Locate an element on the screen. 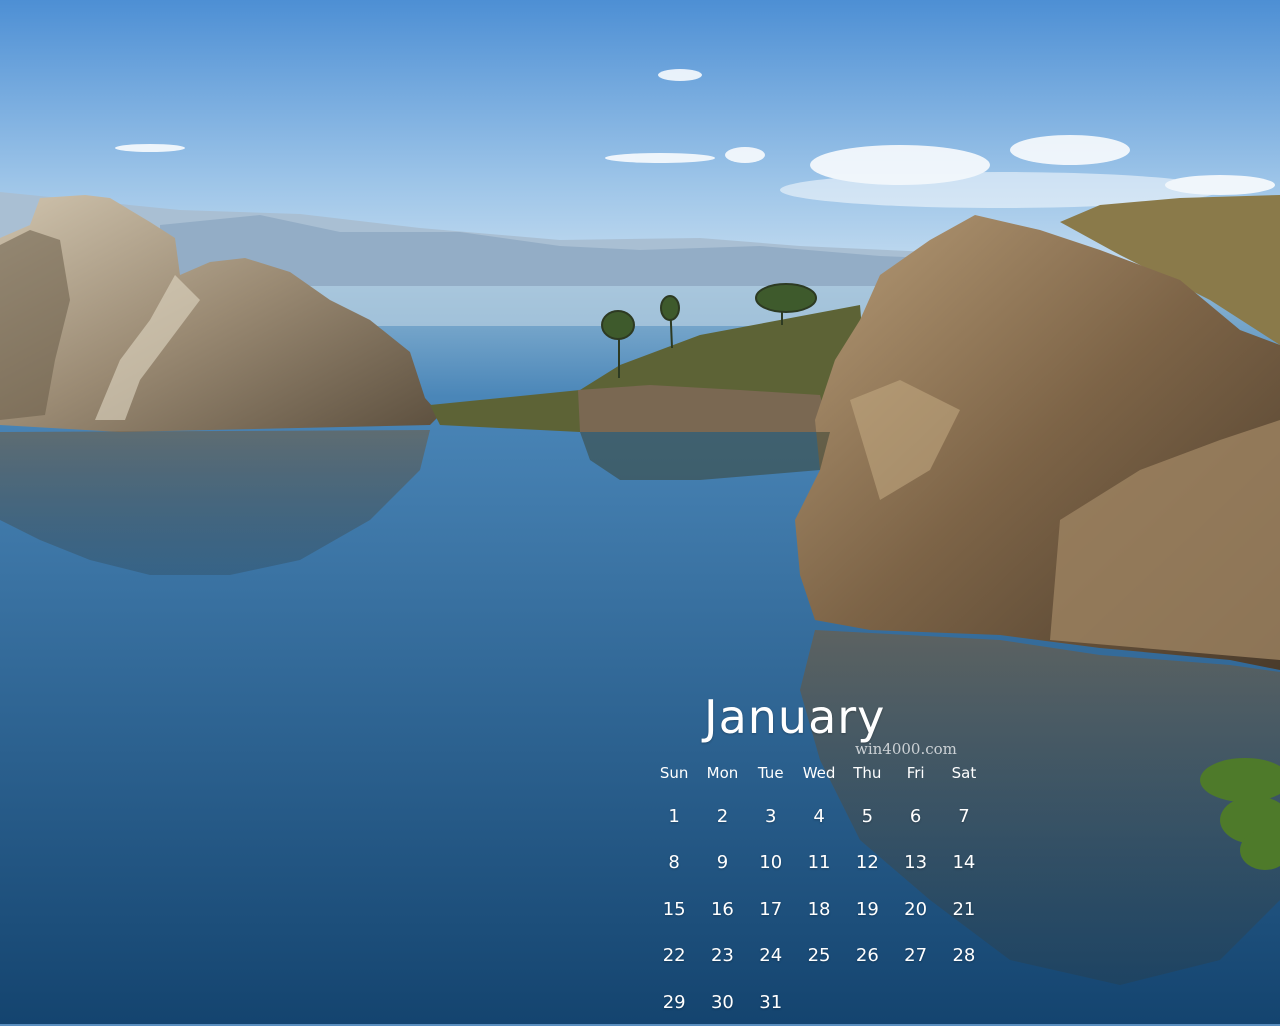 Image resolution: width=1280 pixels, height=1026 pixels. day-cell: 27 is located at coordinates (915, 956).